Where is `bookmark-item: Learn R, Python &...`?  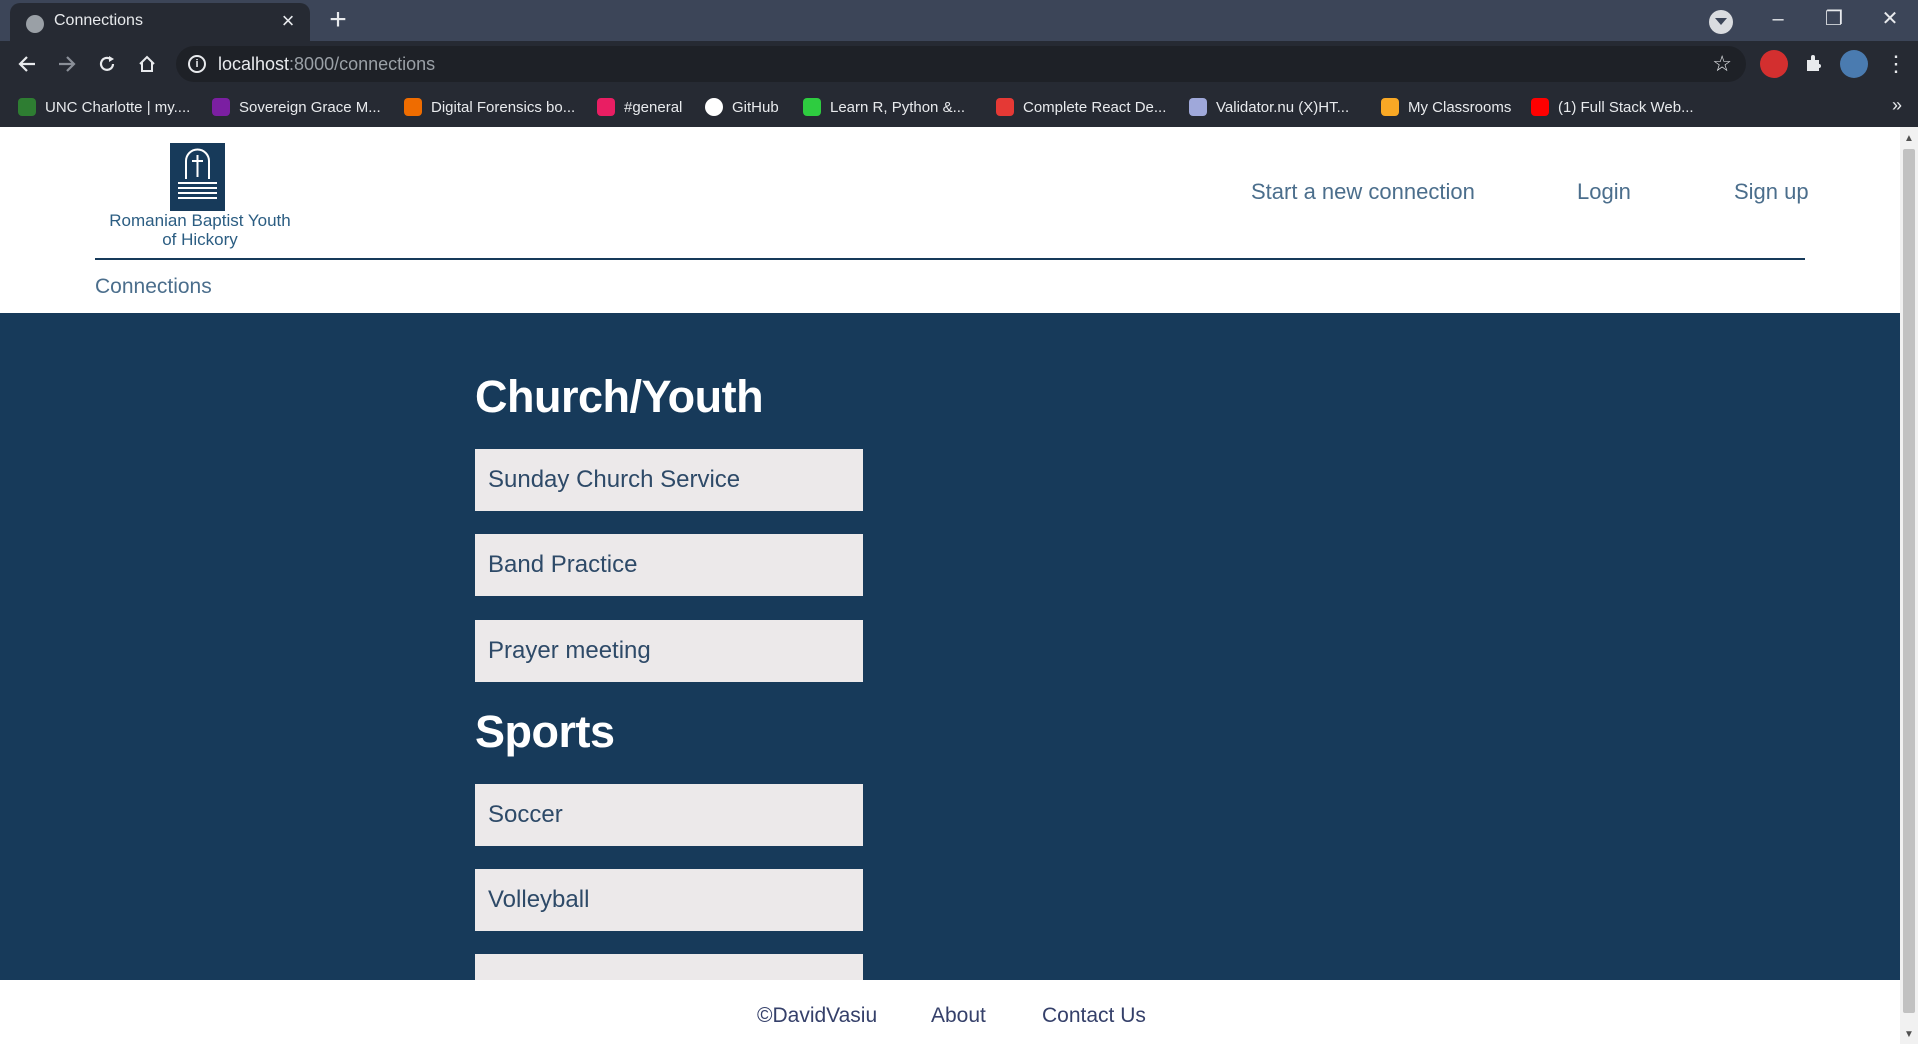 bookmark-item: Learn R, Python &... is located at coordinates (884, 107).